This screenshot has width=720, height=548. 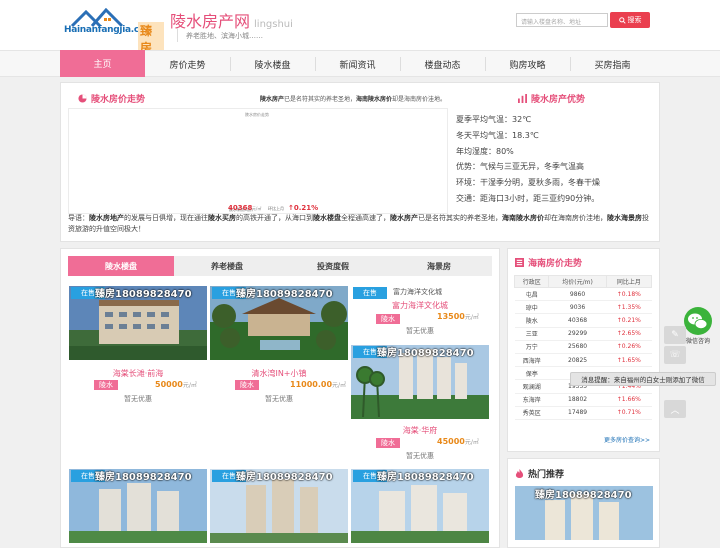 What do you see at coordinates (584, 513) in the screenshot?
I see `hot-photo: 臻房18089828470` at bounding box center [584, 513].